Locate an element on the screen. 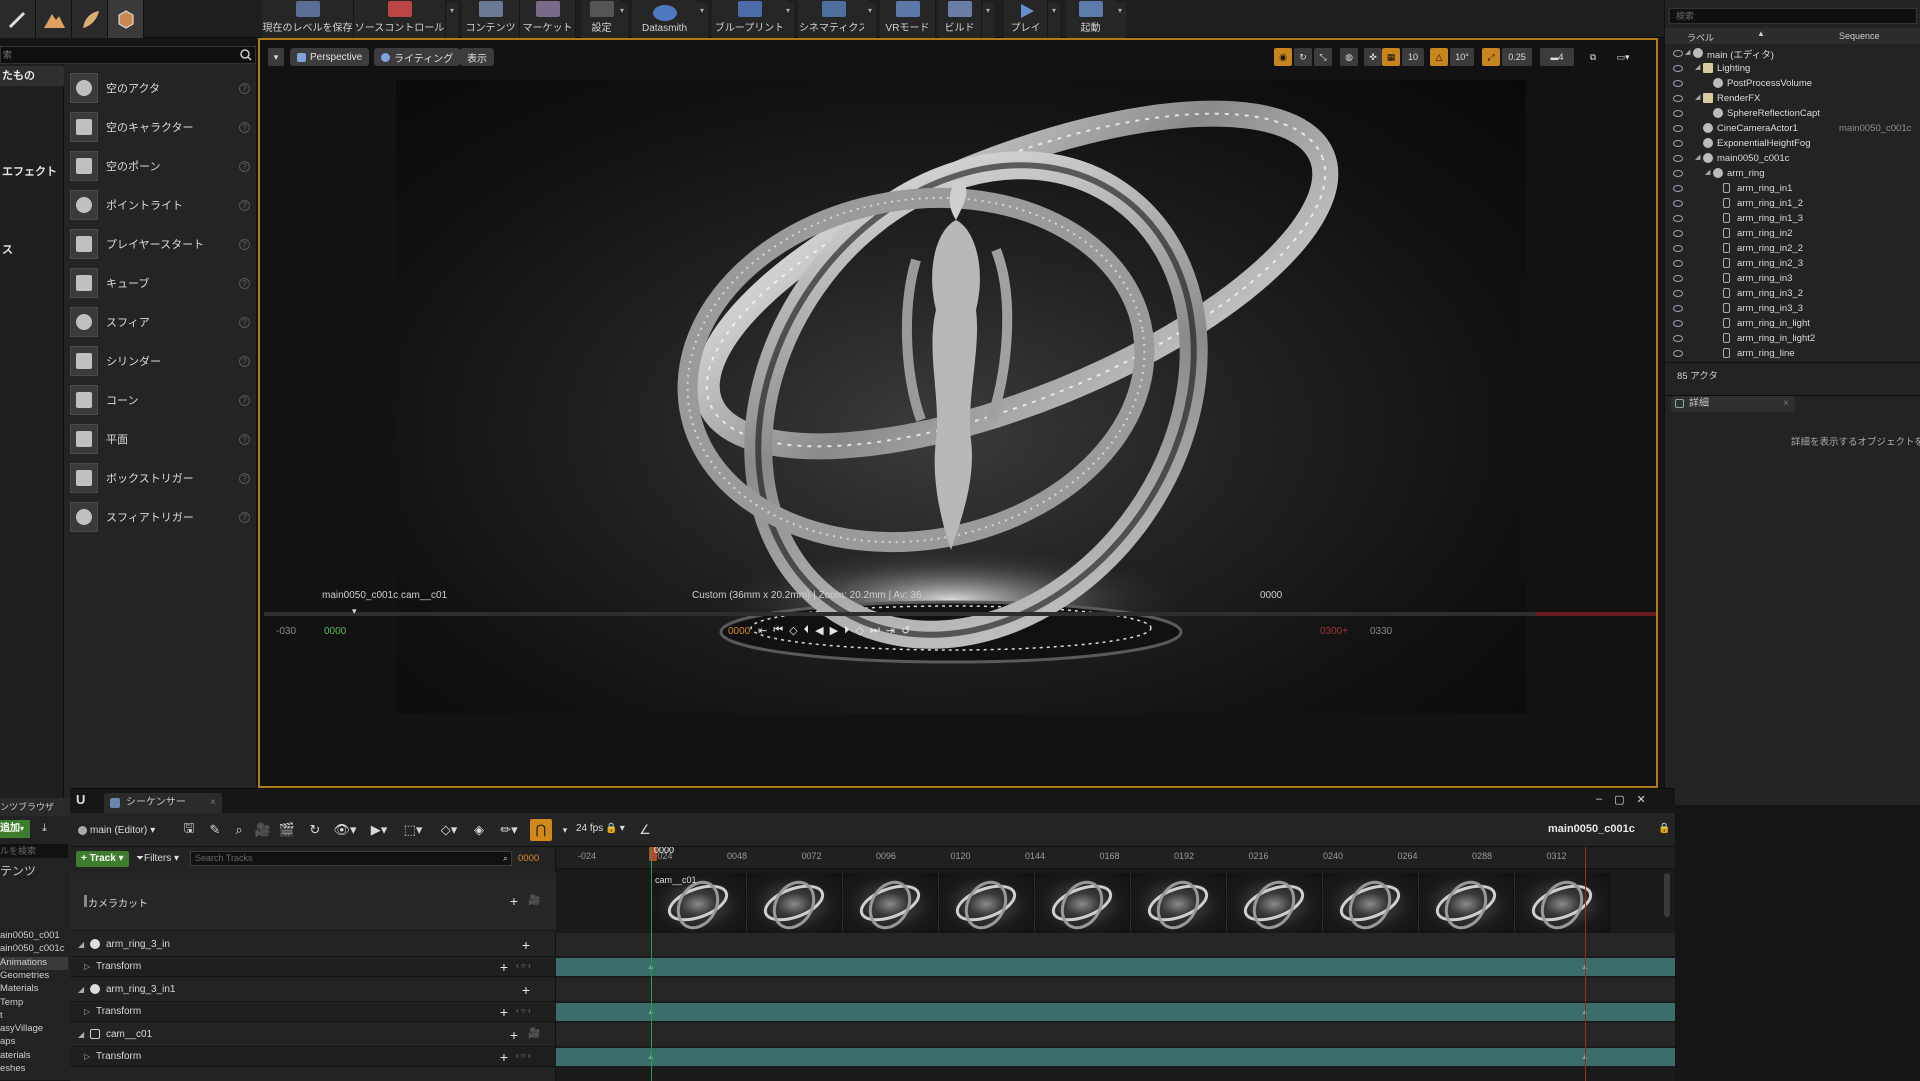 The image size is (1920, 1081). viewport-scrub-bar is located at coordinates (960, 614).